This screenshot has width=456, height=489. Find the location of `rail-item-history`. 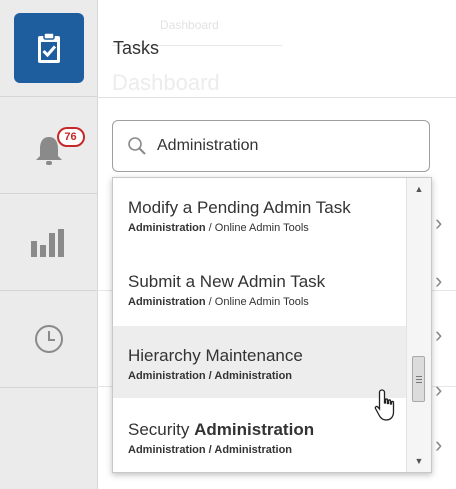

rail-item-history is located at coordinates (48, 339).